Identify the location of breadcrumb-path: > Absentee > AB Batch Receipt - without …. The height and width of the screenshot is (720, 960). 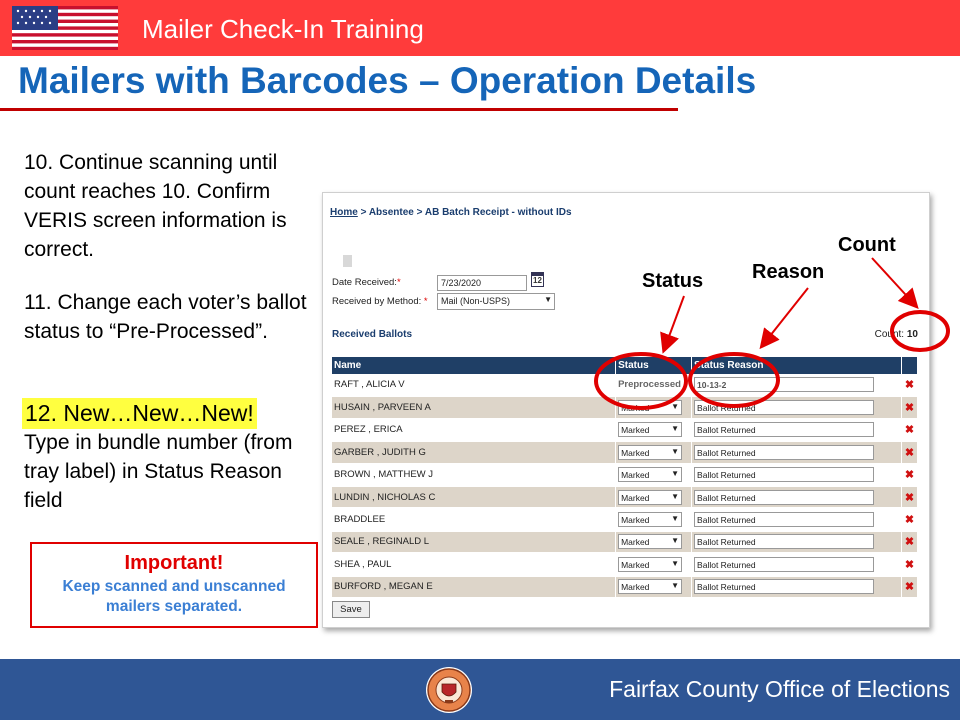
(464, 212).